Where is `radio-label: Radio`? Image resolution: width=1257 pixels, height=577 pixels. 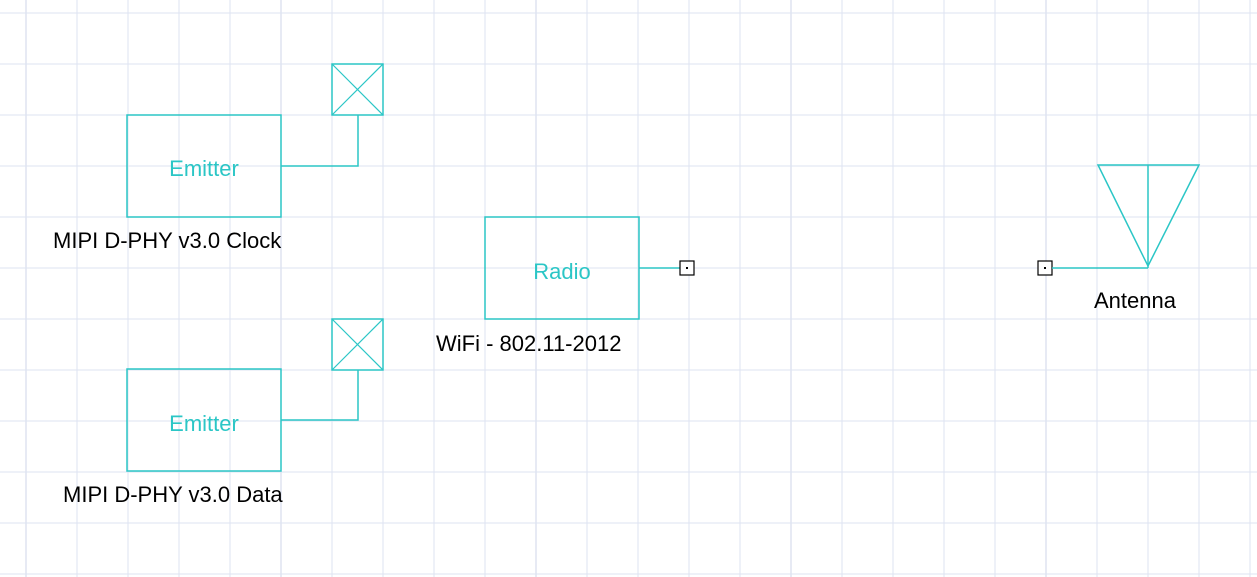
radio-label: Radio is located at coordinates (561, 271).